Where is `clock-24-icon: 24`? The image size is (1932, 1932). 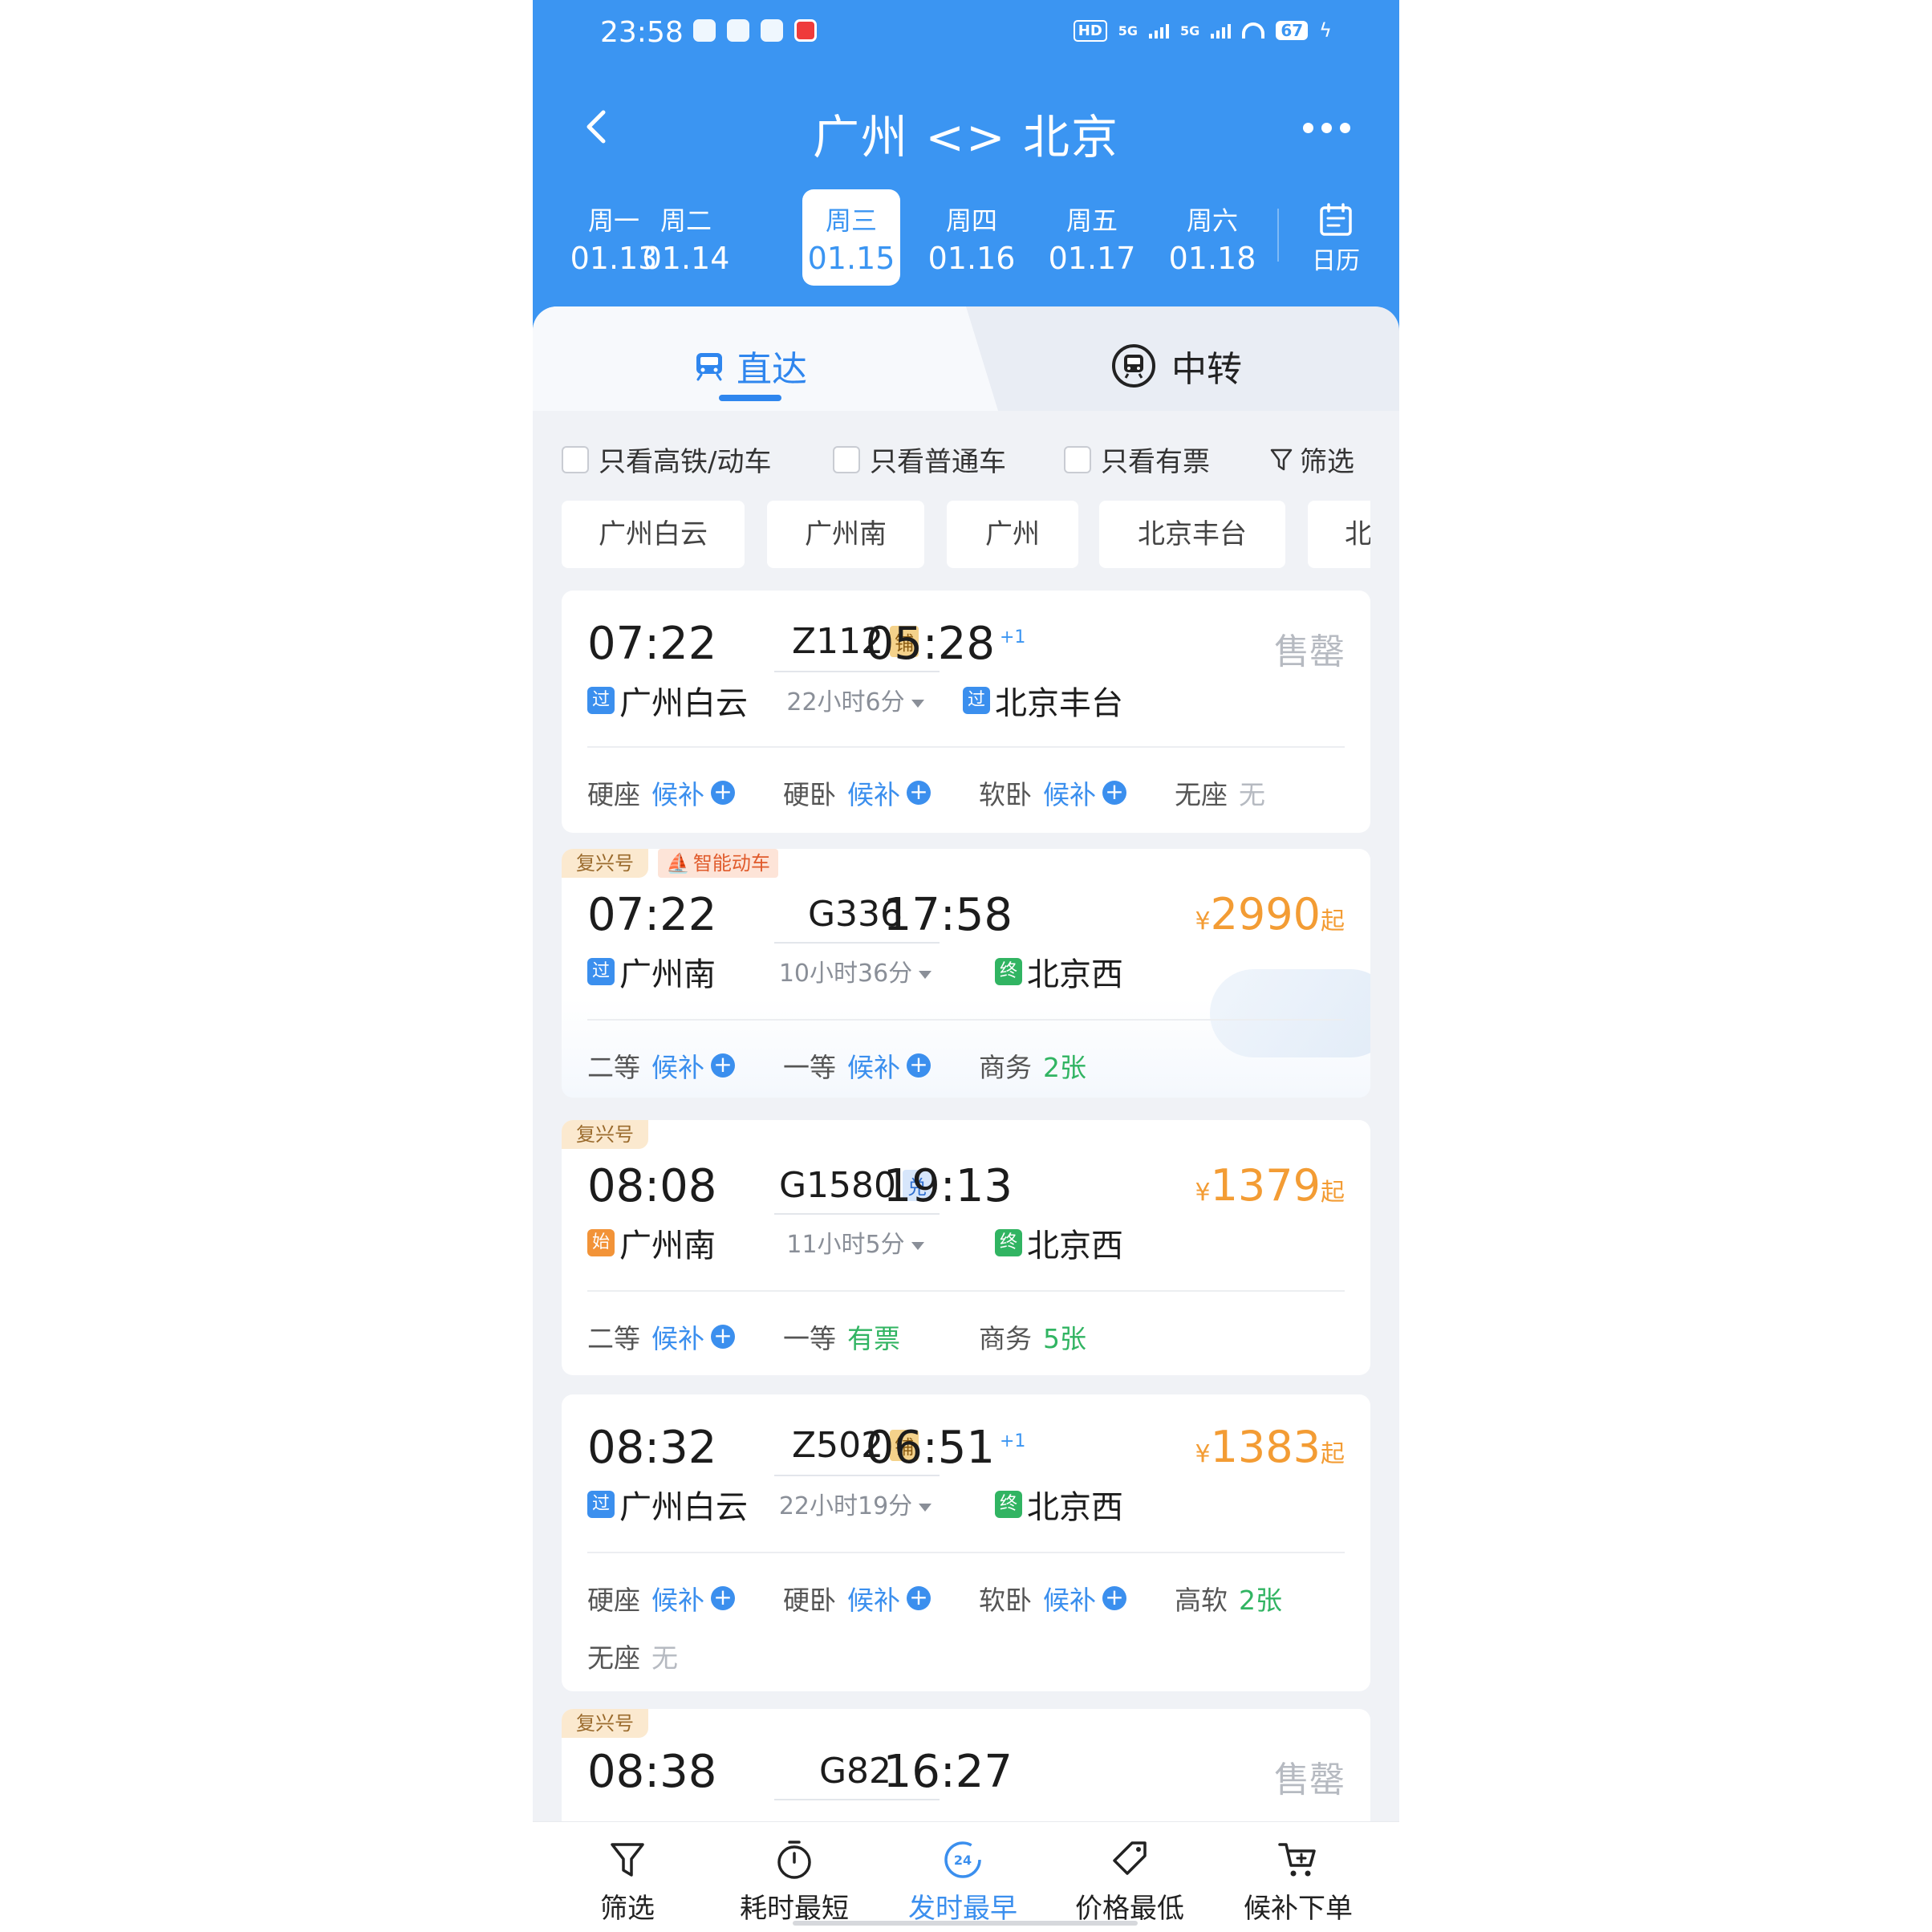
clock-24-icon: 24 is located at coordinates (962, 1859).